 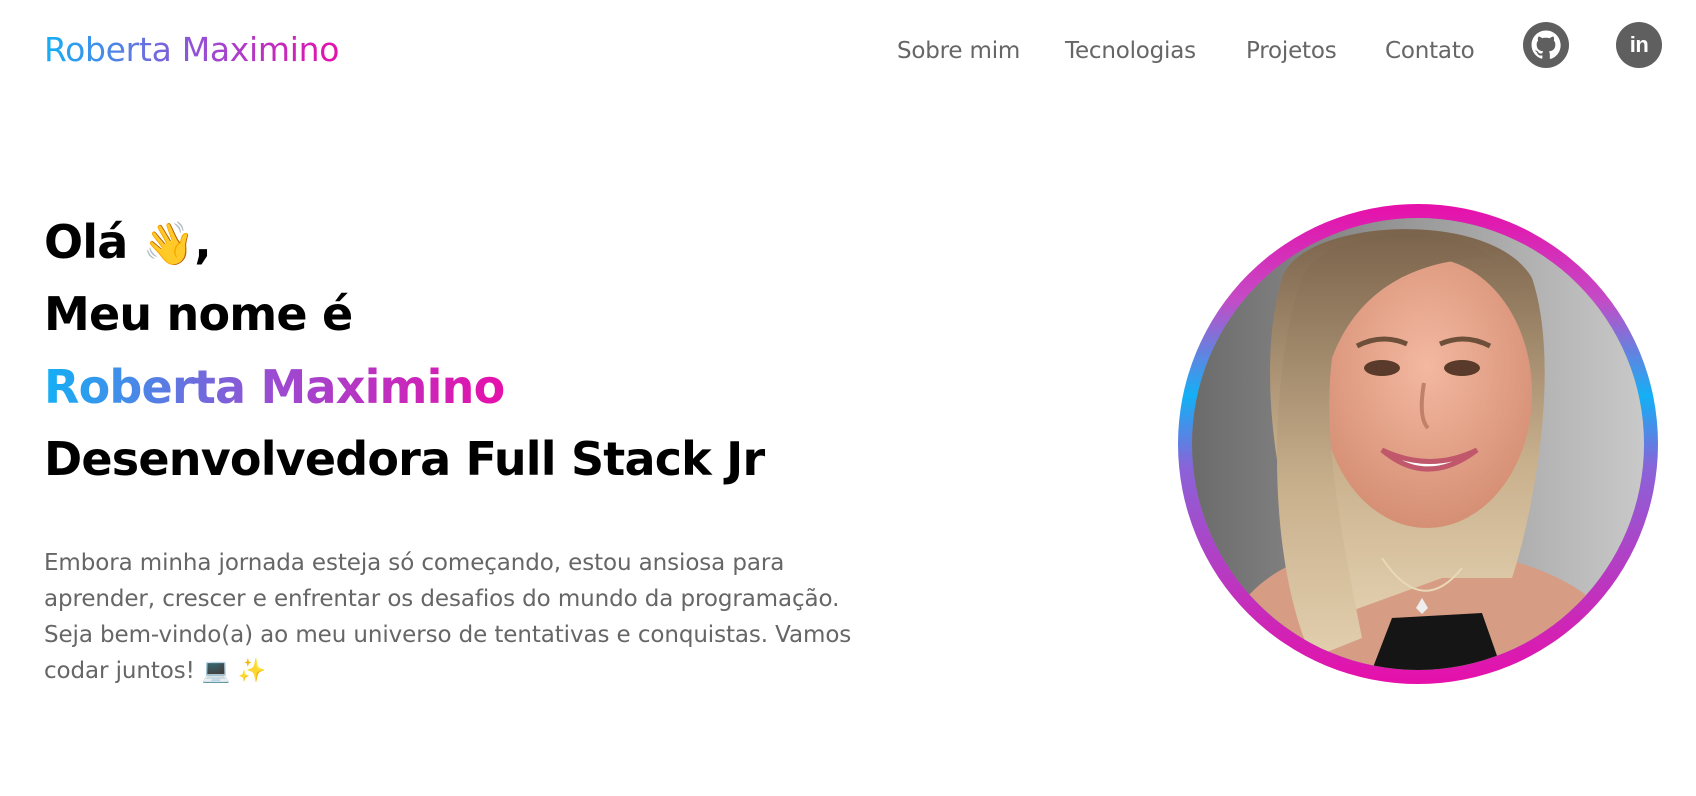 I want to click on nav-link-contato: Contato, so click(x=1430, y=51).